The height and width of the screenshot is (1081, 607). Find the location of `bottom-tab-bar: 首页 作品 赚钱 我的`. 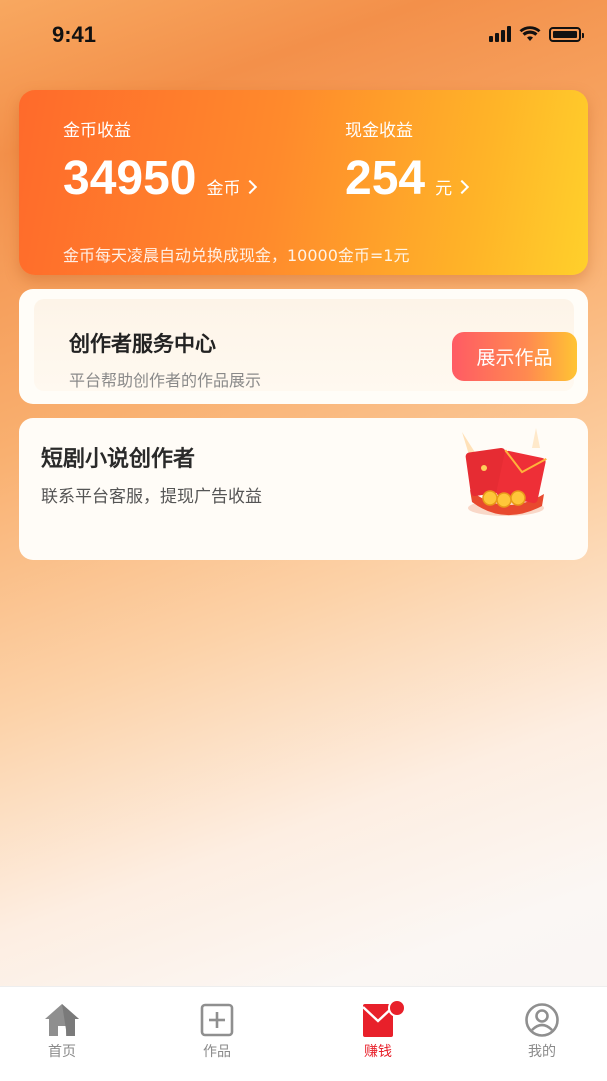

bottom-tab-bar: 首页 作品 赚钱 我的 is located at coordinates (303, 1033).